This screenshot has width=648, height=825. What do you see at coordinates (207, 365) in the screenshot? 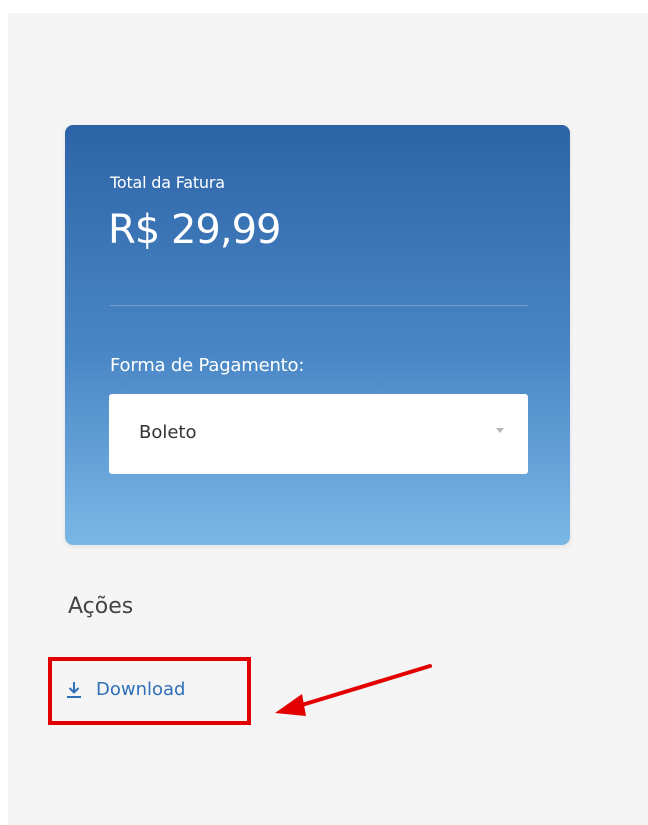
I see `payment-method-label: Forma de Pagamento:` at bounding box center [207, 365].